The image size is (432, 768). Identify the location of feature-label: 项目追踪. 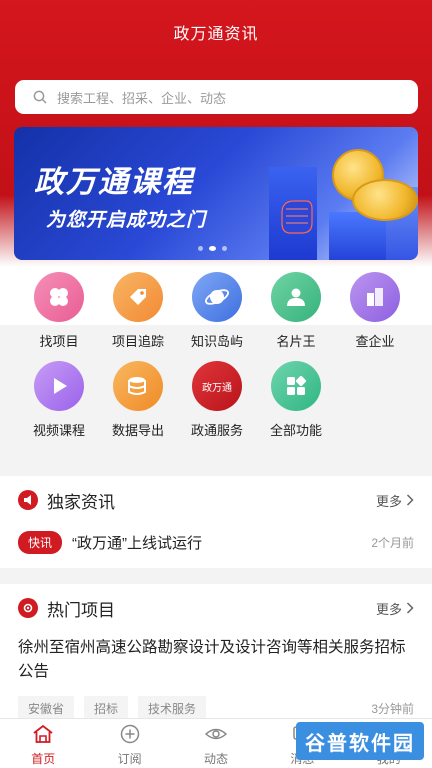
(137, 341).